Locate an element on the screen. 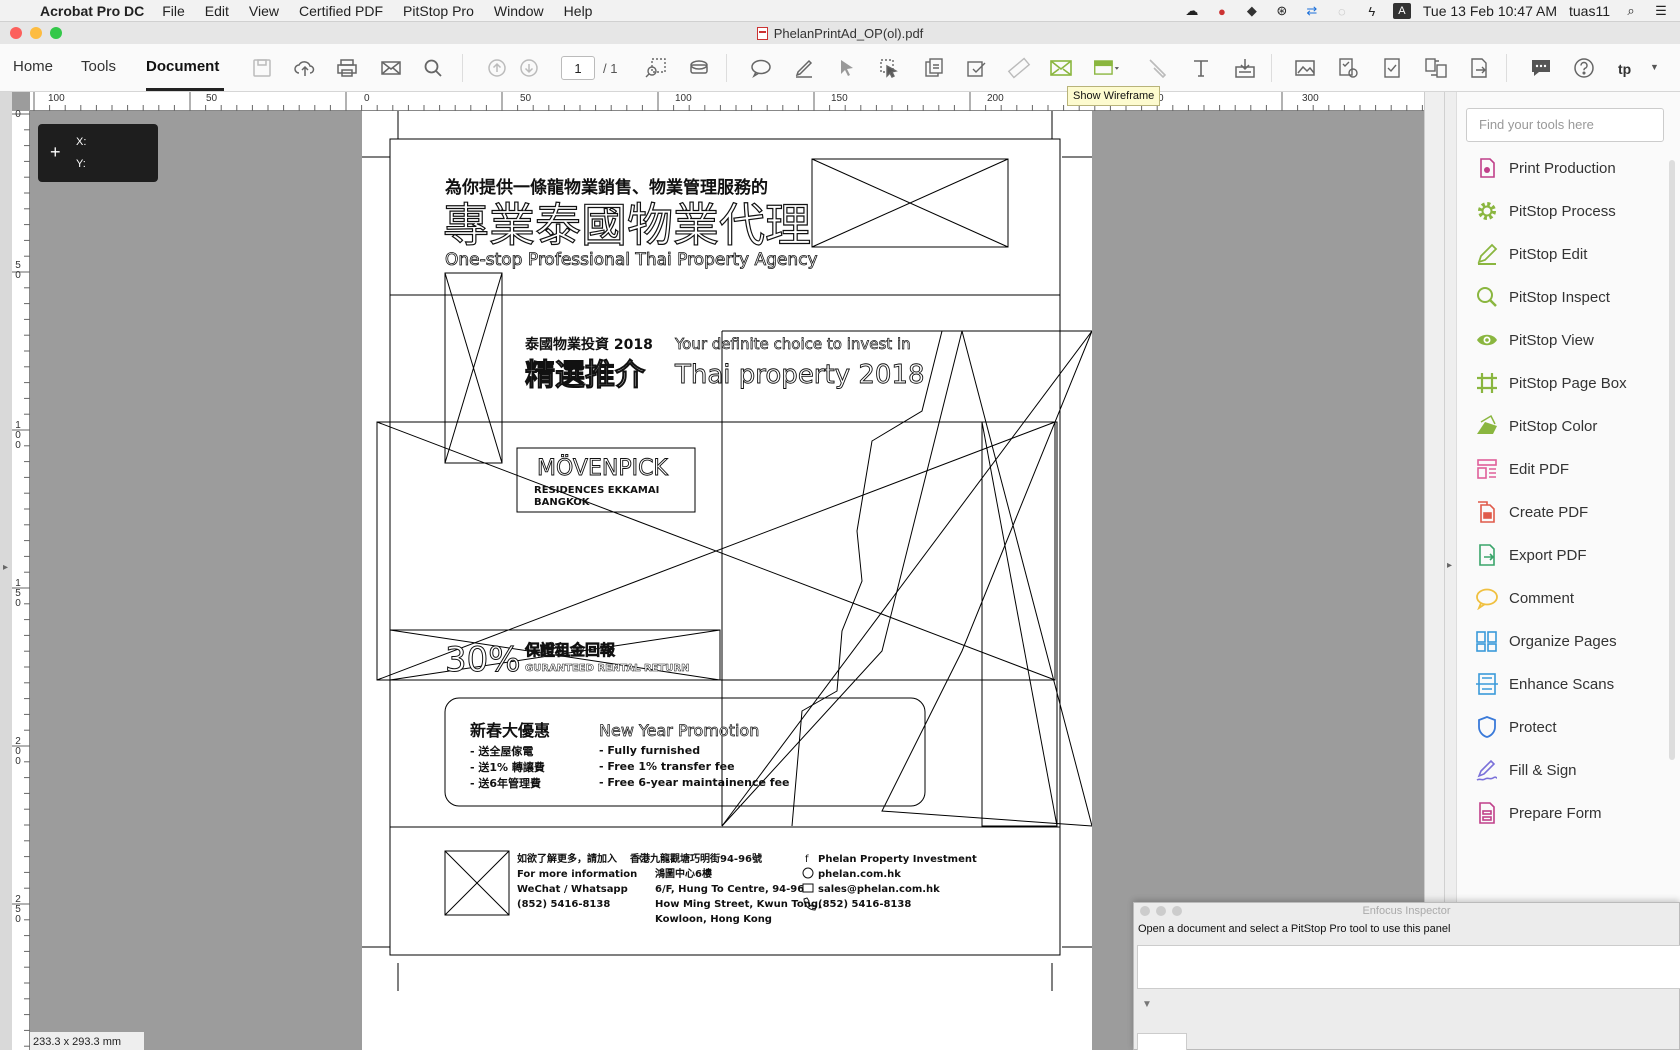  tool-item-pitstop-inspect: PitStop Inspect is located at coordinates (1542, 297).